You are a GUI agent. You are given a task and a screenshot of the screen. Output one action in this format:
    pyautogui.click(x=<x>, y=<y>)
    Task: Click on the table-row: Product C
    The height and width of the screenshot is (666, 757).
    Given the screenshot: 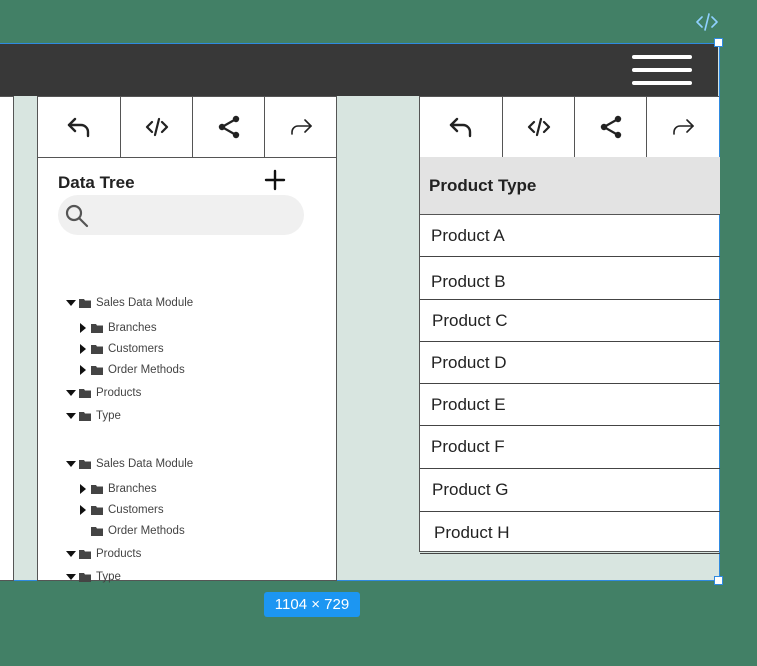 What is the action you would take?
    pyautogui.click(x=570, y=321)
    